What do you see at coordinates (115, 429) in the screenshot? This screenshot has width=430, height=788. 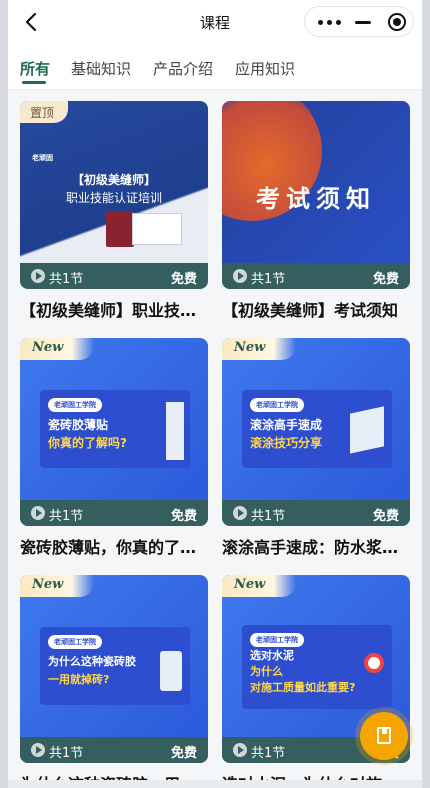 I see `banner: 老顽固工学院 瓷砖胶薄贴 你真的了解吗?` at bounding box center [115, 429].